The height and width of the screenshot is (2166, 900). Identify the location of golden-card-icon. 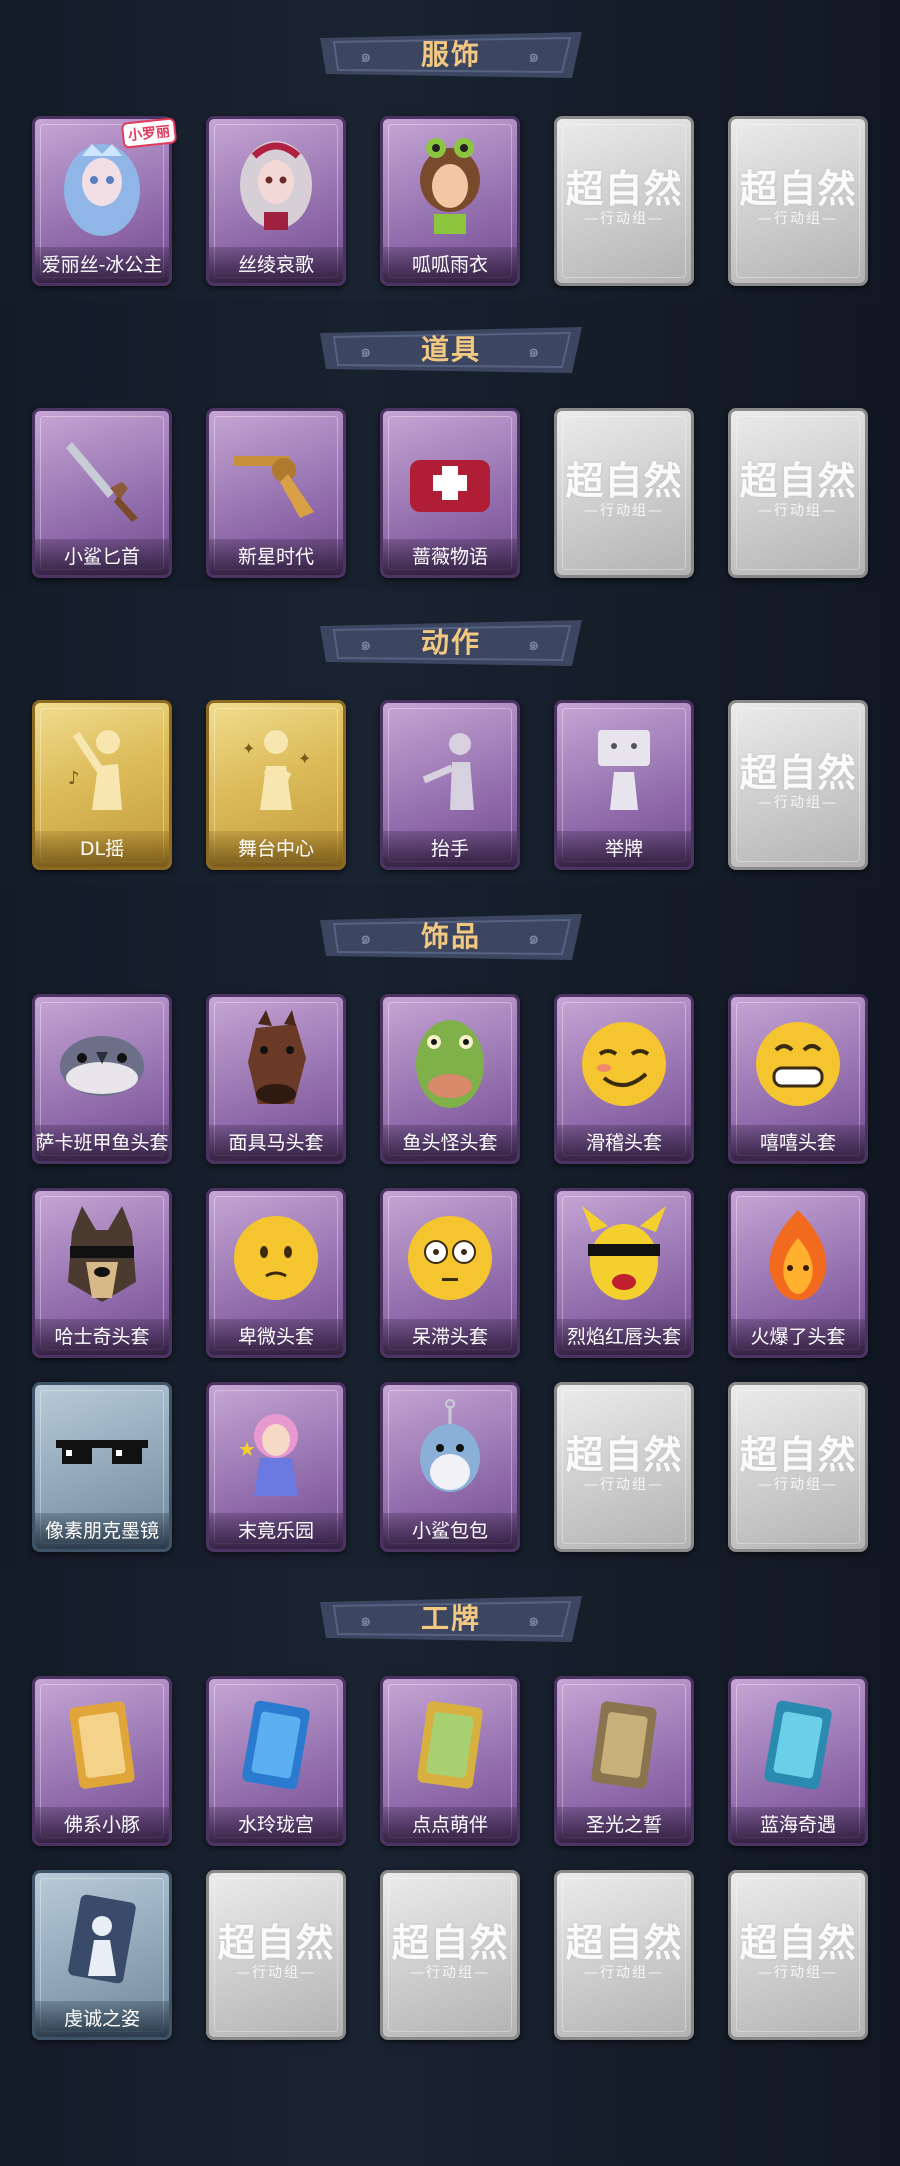
(102, 1745).